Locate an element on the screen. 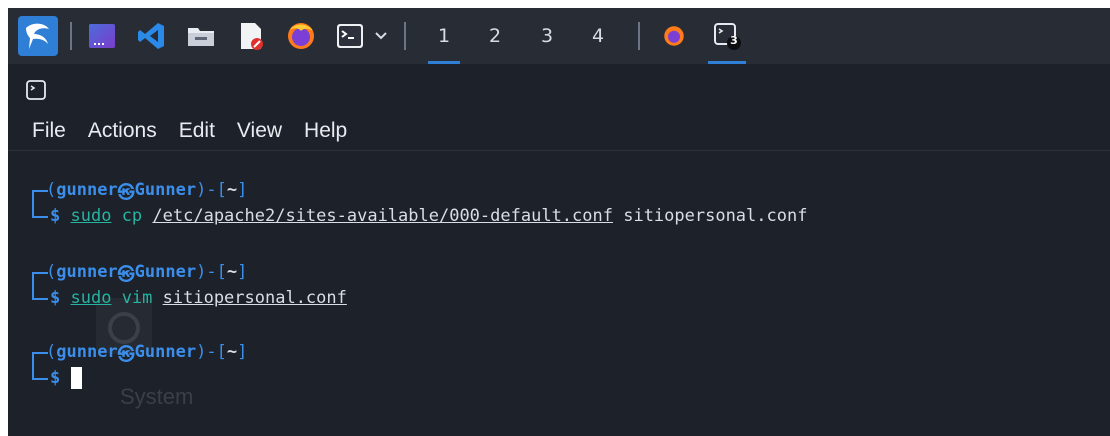 This screenshot has width=1110, height=436. text-editor-launcher is located at coordinates (251, 36).